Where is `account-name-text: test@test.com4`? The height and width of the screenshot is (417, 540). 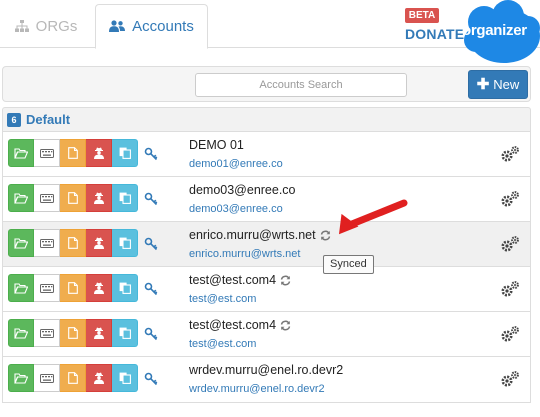 account-name-text: test@test.com4 is located at coordinates (233, 325).